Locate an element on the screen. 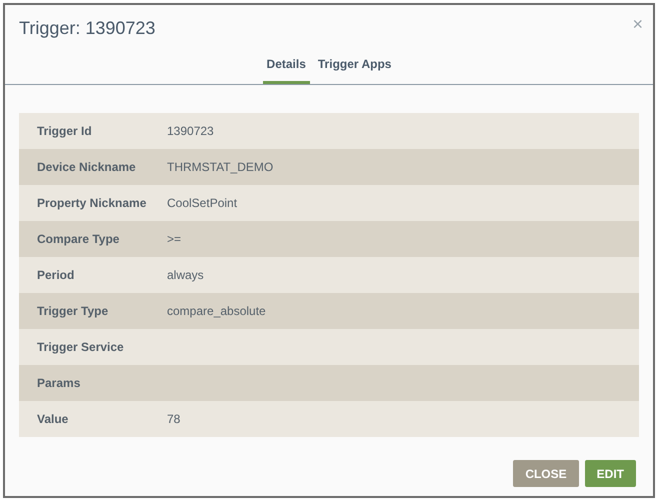 The width and height of the screenshot is (658, 501). field-label: Compare Type is located at coordinates (78, 239).